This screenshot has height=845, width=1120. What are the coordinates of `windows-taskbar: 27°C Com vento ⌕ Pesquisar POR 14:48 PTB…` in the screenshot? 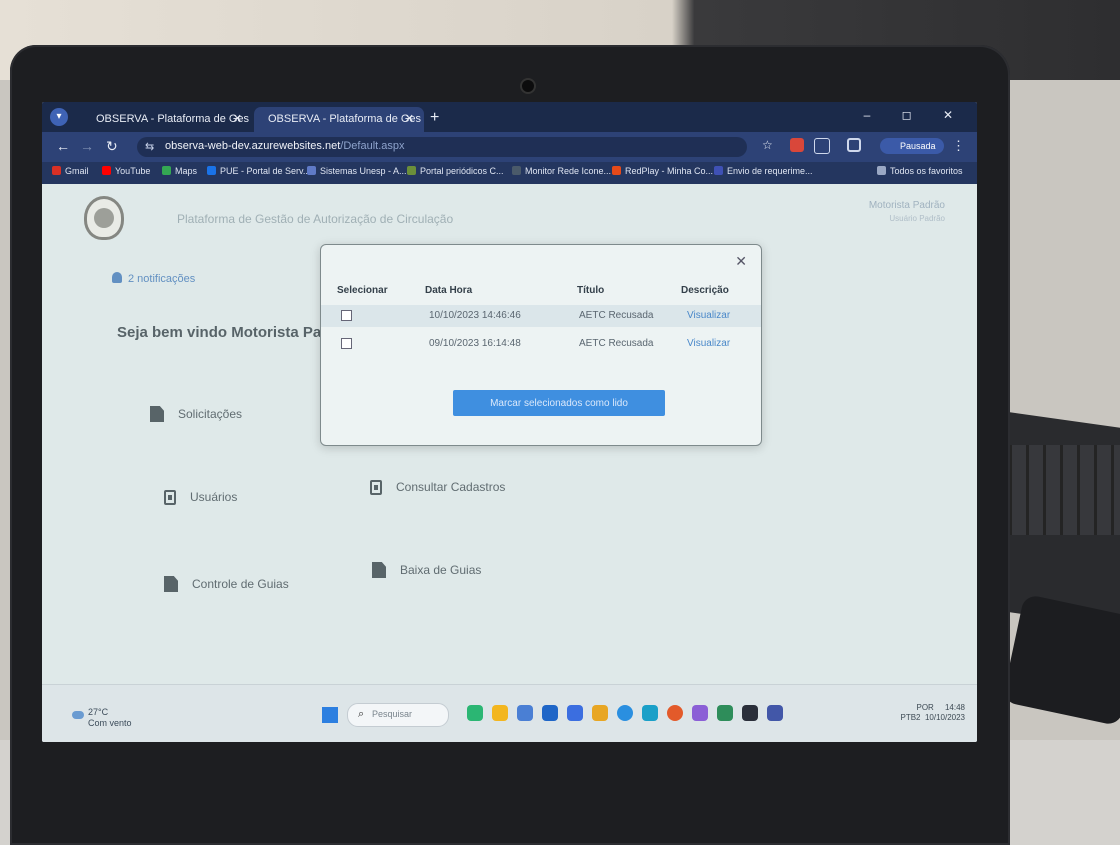 It's located at (509, 713).